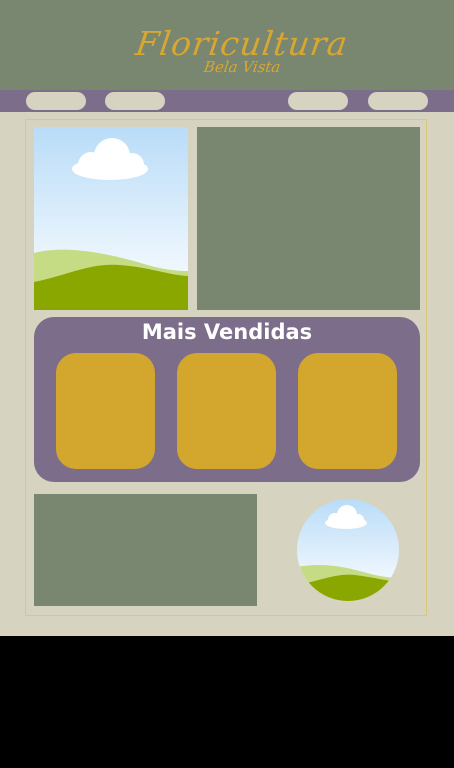 The width and height of the screenshot is (454, 768). What do you see at coordinates (242, 67) in the screenshot?
I see `logo-subtitle: Bela Vista` at bounding box center [242, 67].